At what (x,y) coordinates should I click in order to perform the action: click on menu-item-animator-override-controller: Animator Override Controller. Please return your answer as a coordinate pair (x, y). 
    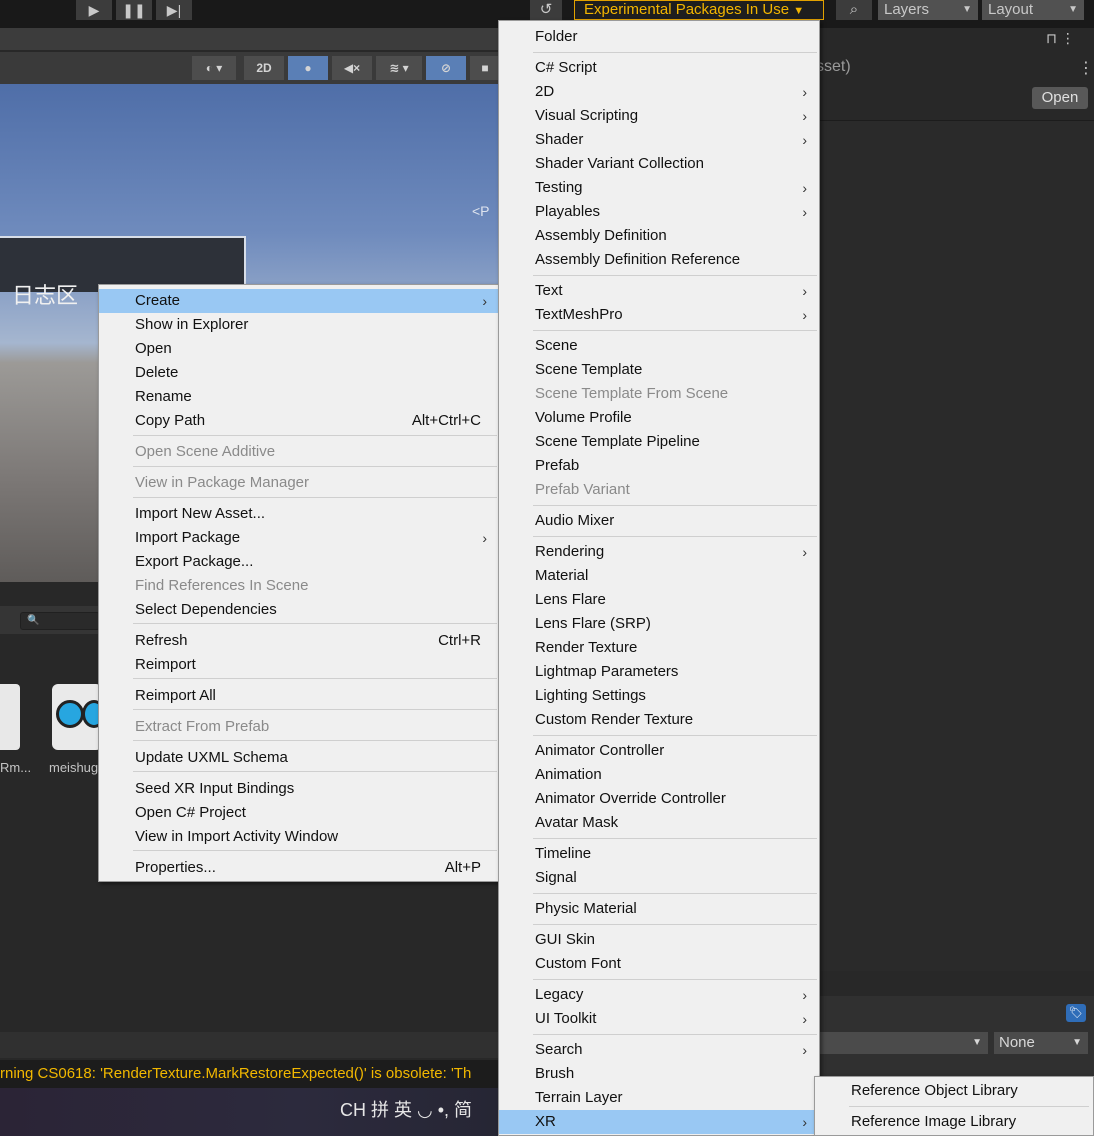
    Looking at the image, I should click on (659, 799).